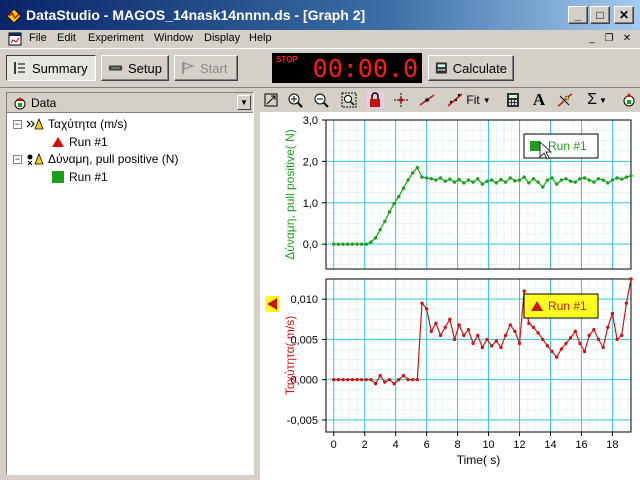  I want to click on calculate-button: Calculate, so click(471, 68).